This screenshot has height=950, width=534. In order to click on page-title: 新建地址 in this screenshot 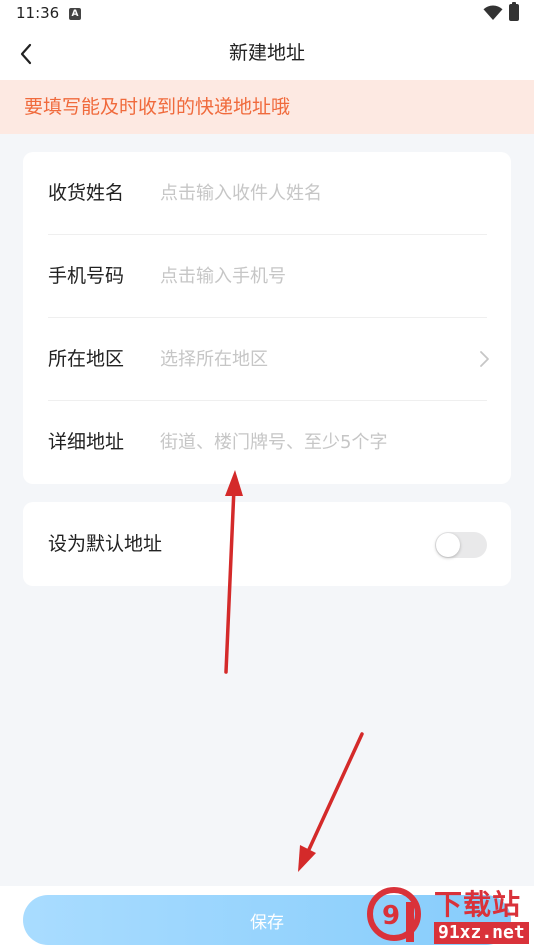, I will do `click(266, 53)`.